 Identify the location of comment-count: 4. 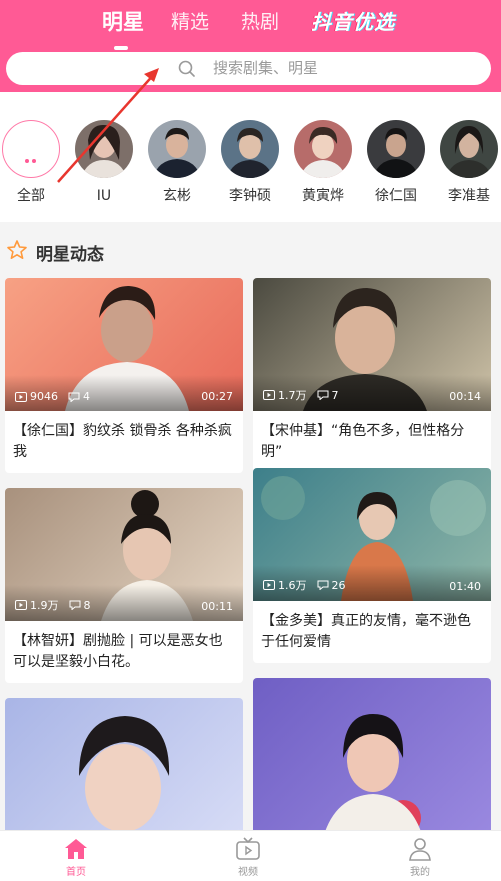
(86, 396).